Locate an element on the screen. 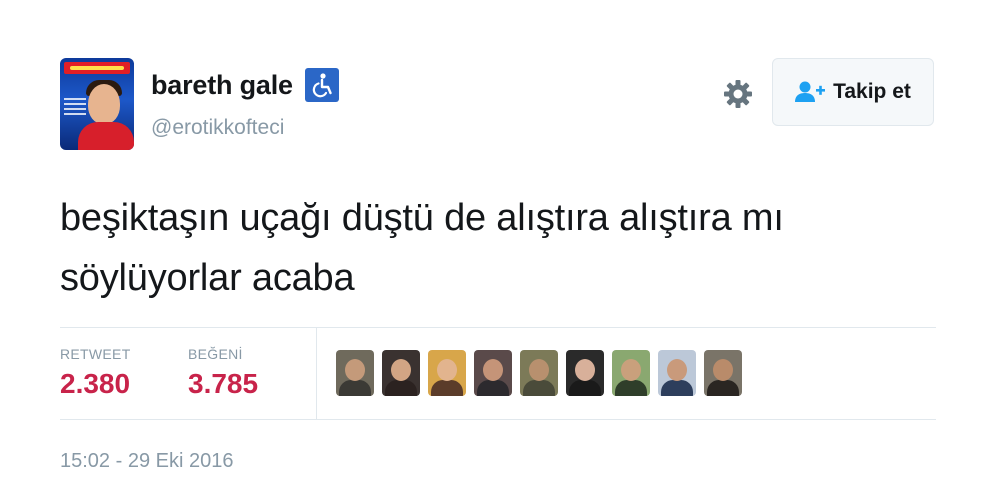 The height and width of the screenshot is (498, 996). avatar is located at coordinates (97, 104).